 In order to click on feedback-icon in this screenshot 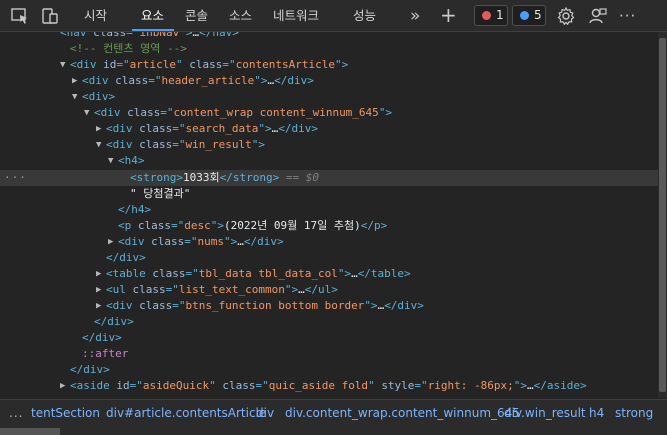, I will do `click(598, 16)`.